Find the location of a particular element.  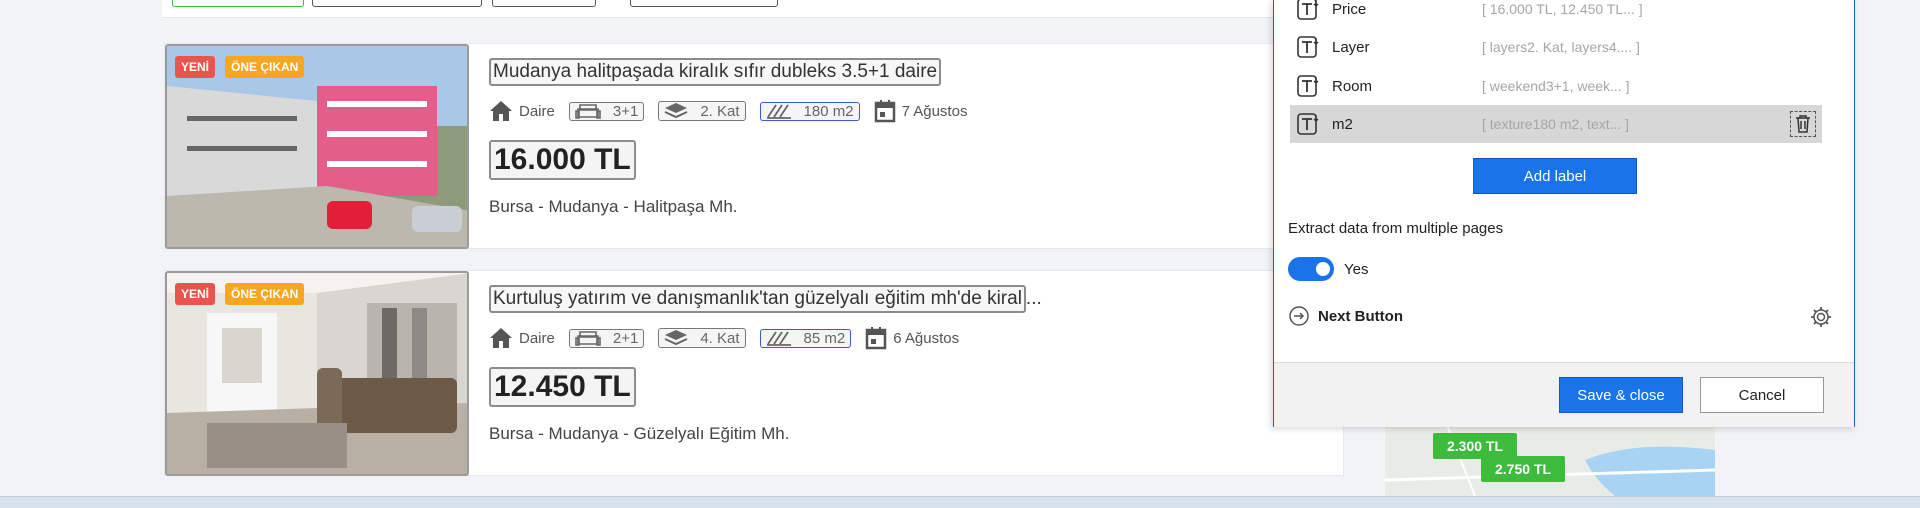

field-name: Price is located at coordinates (1349, 9).